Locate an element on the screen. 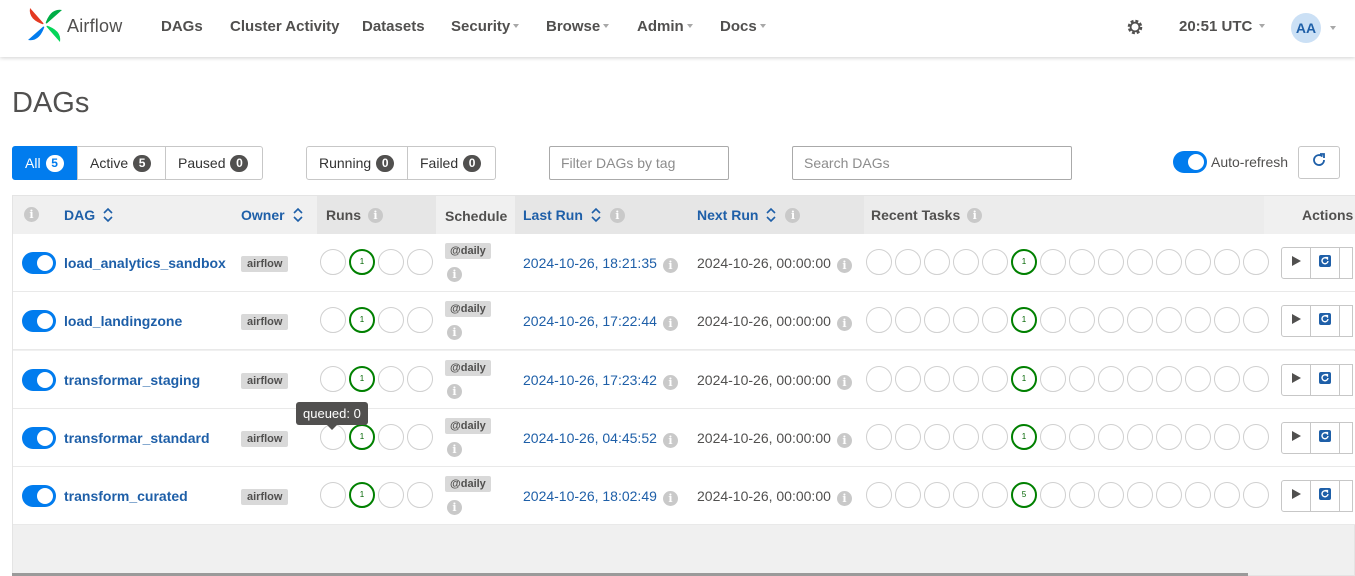  nav-security: Security is located at coordinates (485, 26).